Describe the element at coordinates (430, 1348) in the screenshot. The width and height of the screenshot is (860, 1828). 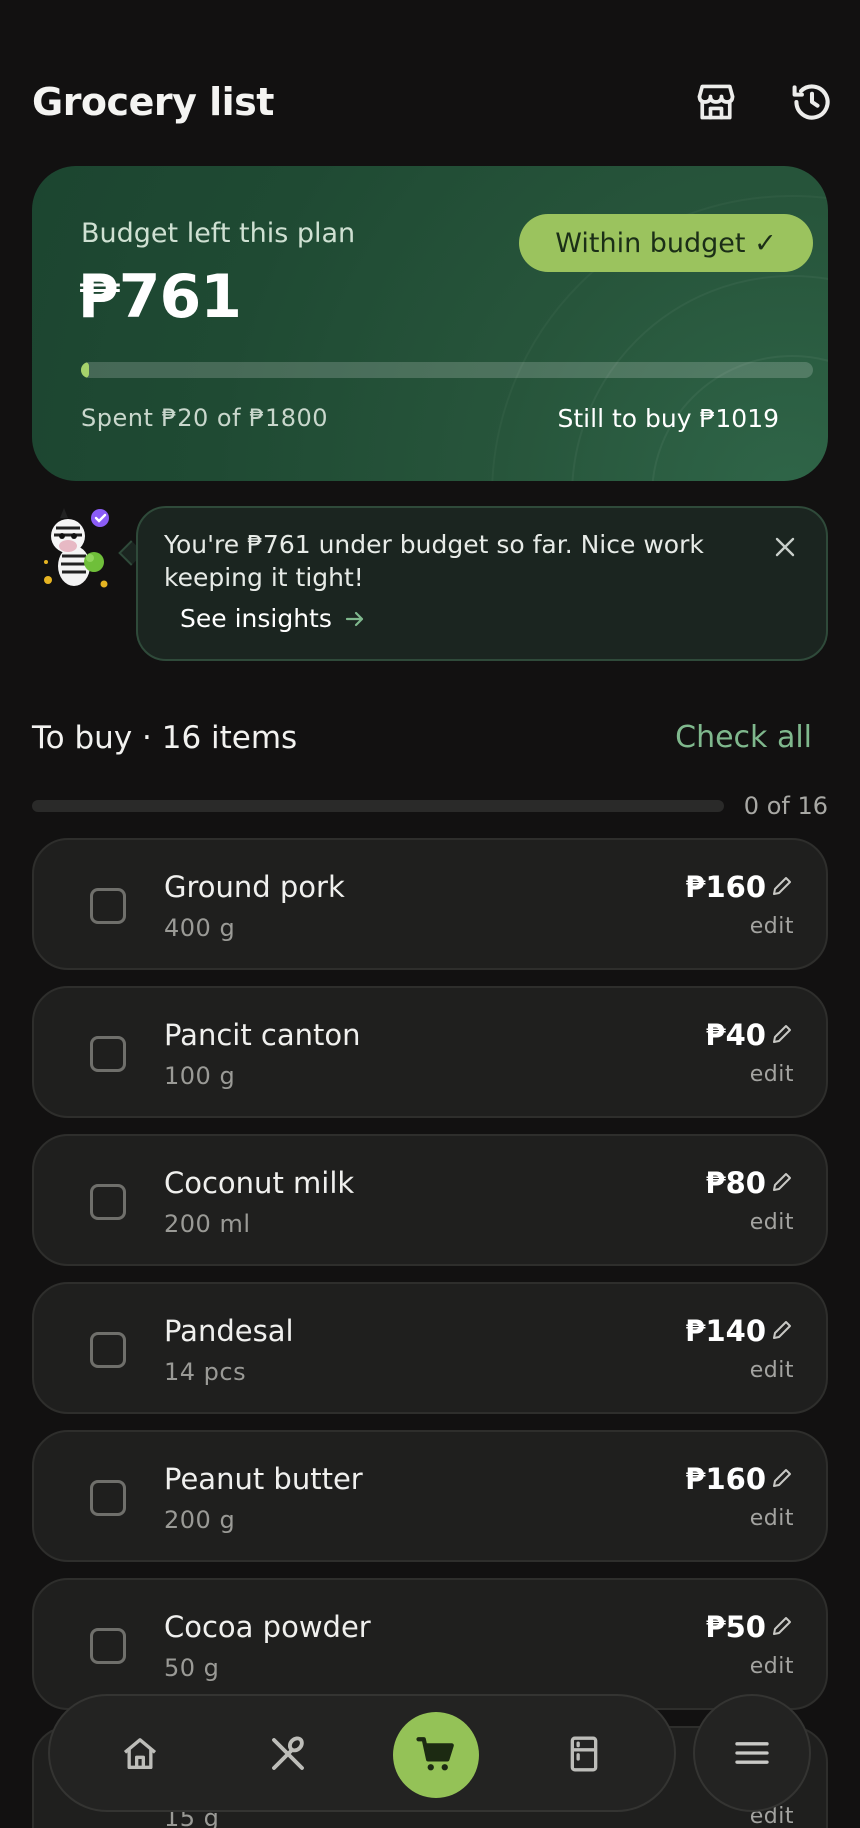
I see `list-item: Pandesal 14 pcs ₱140 edit` at that location.